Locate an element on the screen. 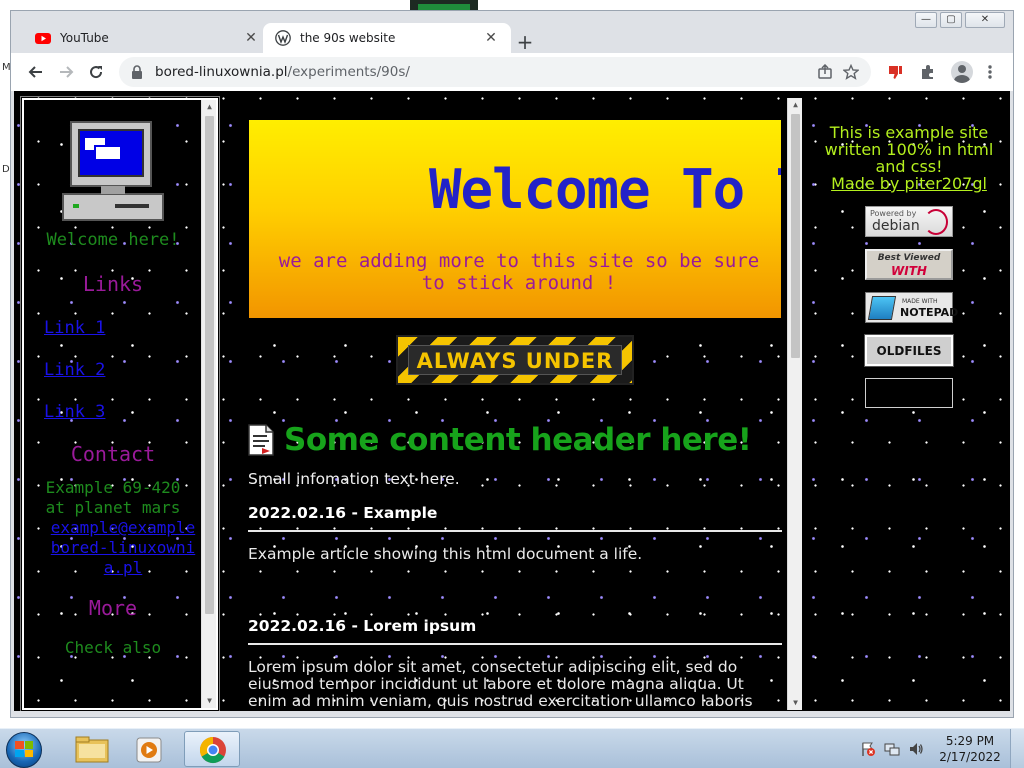  taskbar-file-explorer is located at coordinates (92, 749).